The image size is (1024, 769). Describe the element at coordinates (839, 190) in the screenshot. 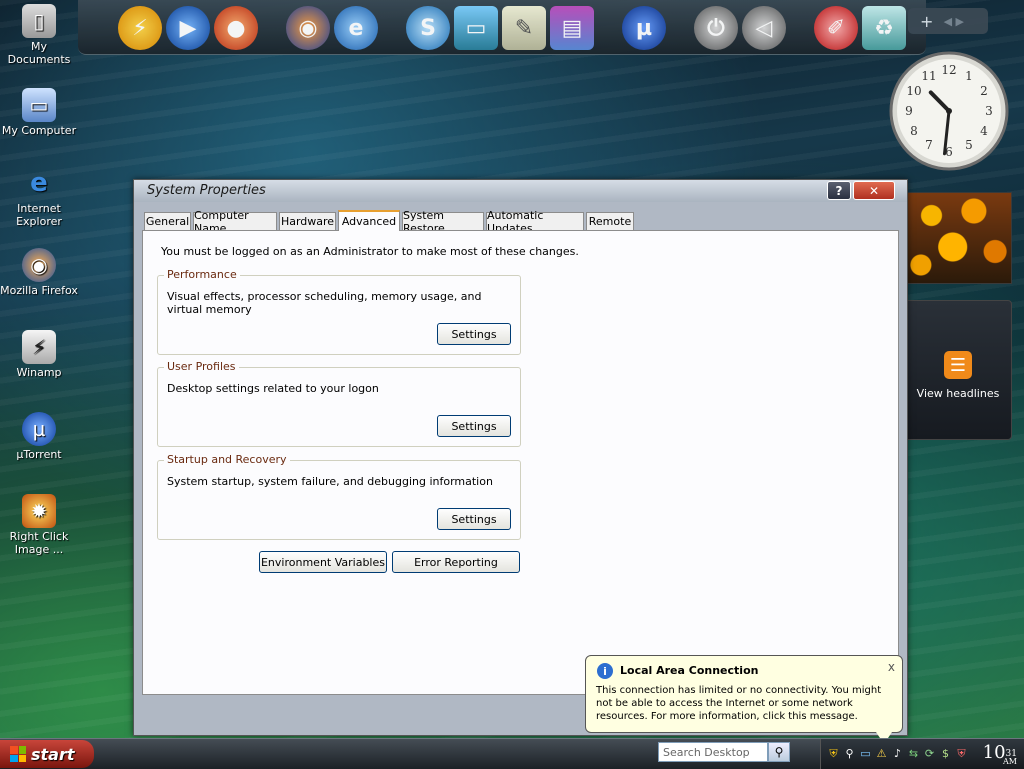

I see `help-button: ?` at that location.